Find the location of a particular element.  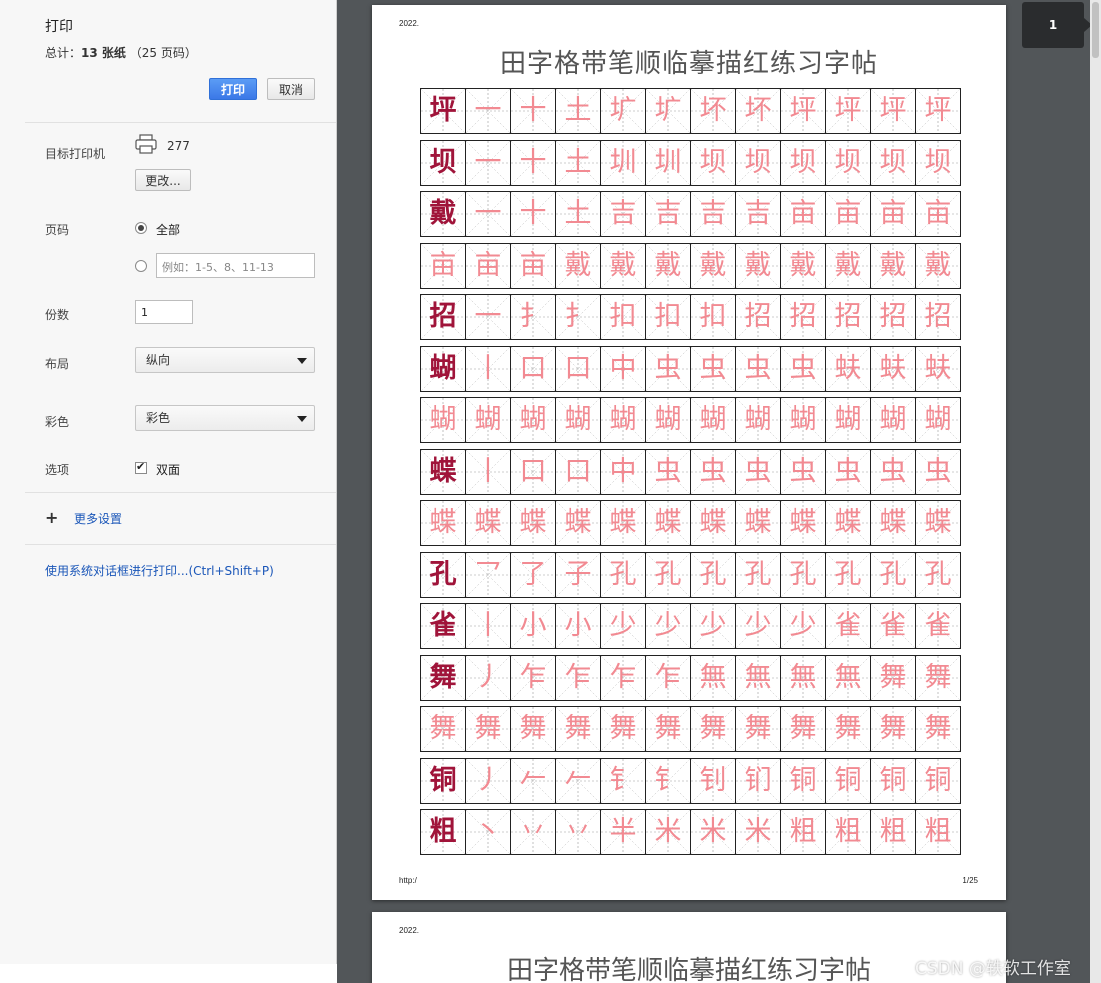

trace-character-cell: 钔 is located at coordinates (758, 780).